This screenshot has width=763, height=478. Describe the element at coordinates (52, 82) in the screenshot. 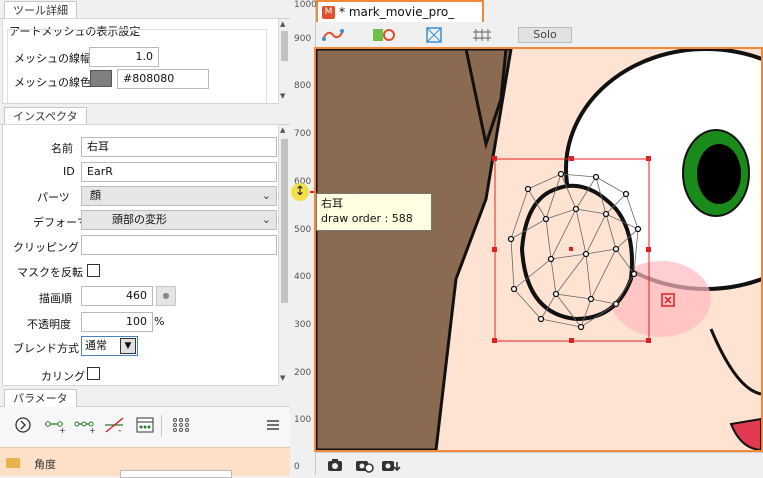

I see `mesh-line-color-label: メッシュの線色` at that location.